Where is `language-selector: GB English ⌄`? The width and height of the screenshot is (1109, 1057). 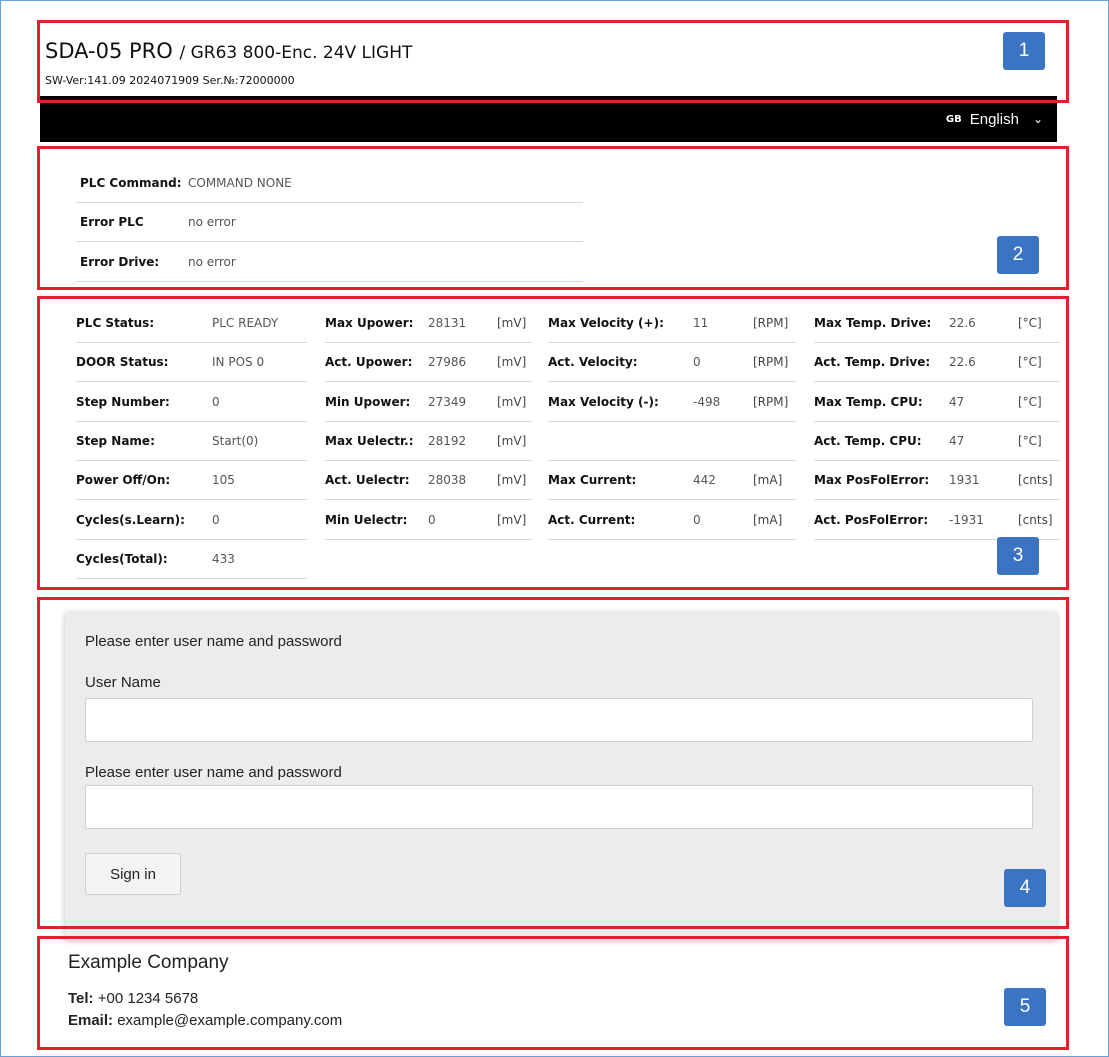 language-selector: GB English ⌄ is located at coordinates (994, 119).